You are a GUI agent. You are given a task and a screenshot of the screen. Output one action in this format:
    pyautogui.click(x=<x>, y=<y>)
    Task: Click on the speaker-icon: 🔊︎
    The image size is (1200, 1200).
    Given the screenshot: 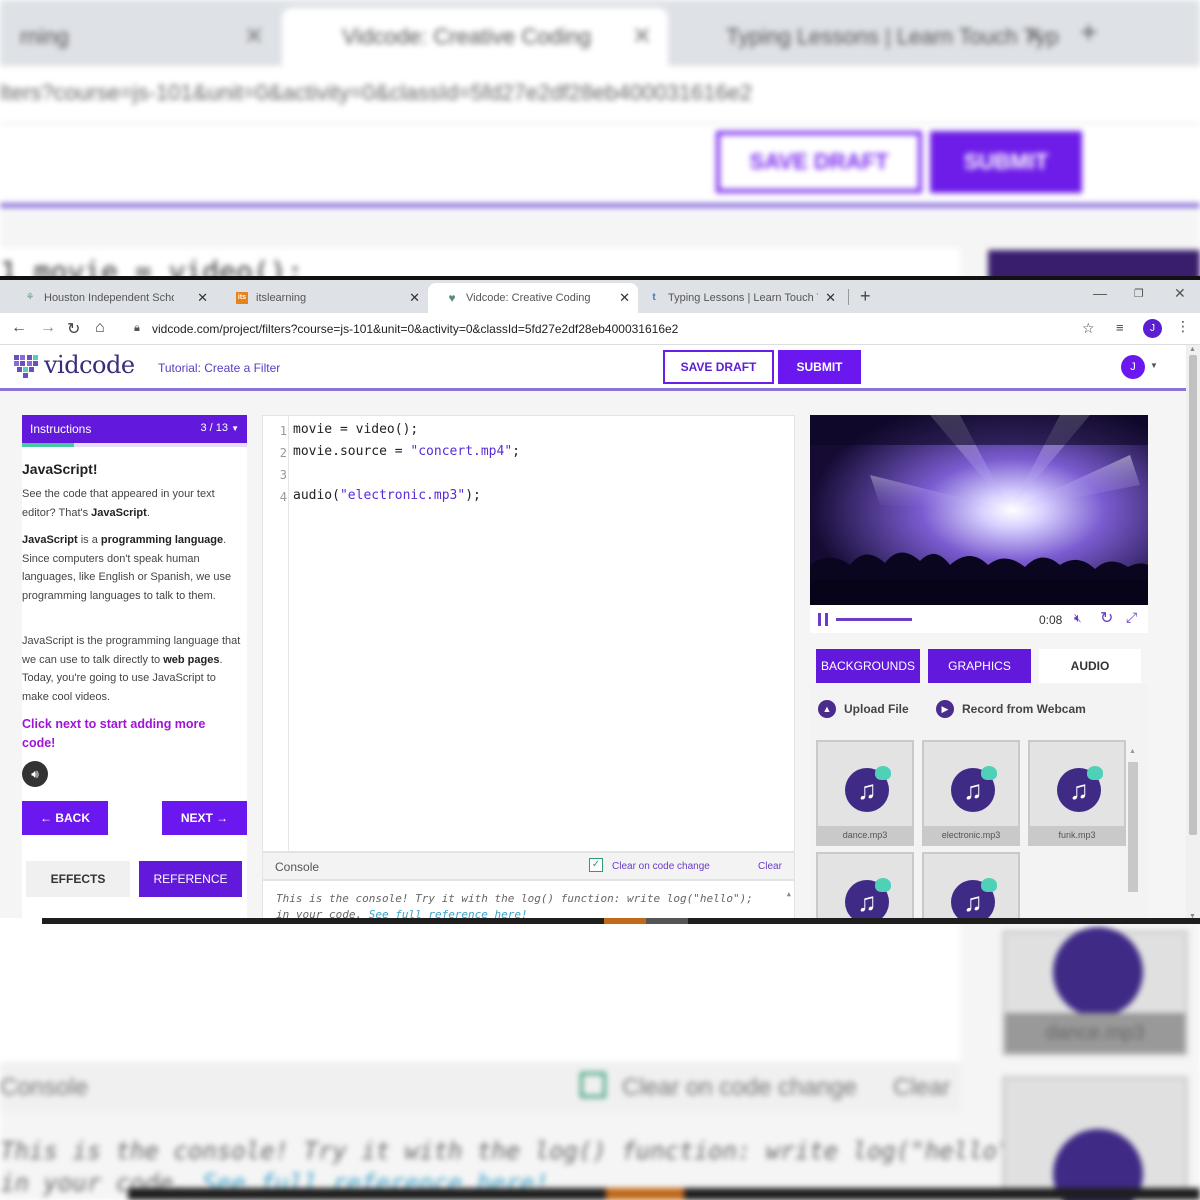 What is the action you would take?
    pyautogui.click(x=35, y=774)
    